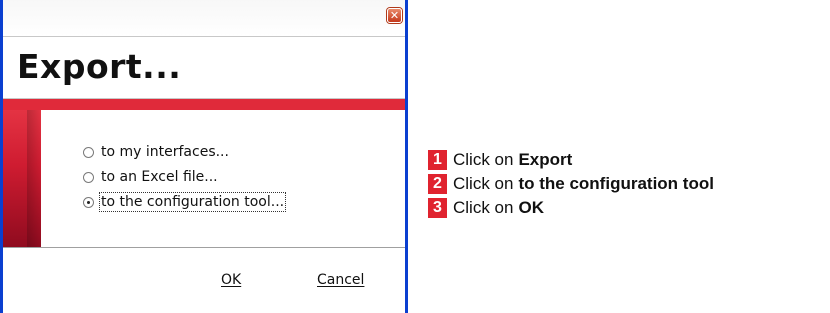  I want to click on close-button: ✕, so click(394, 15).